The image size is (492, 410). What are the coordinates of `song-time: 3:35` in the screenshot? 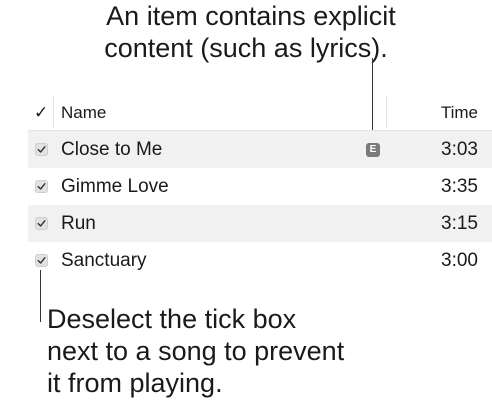 It's located at (459, 186).